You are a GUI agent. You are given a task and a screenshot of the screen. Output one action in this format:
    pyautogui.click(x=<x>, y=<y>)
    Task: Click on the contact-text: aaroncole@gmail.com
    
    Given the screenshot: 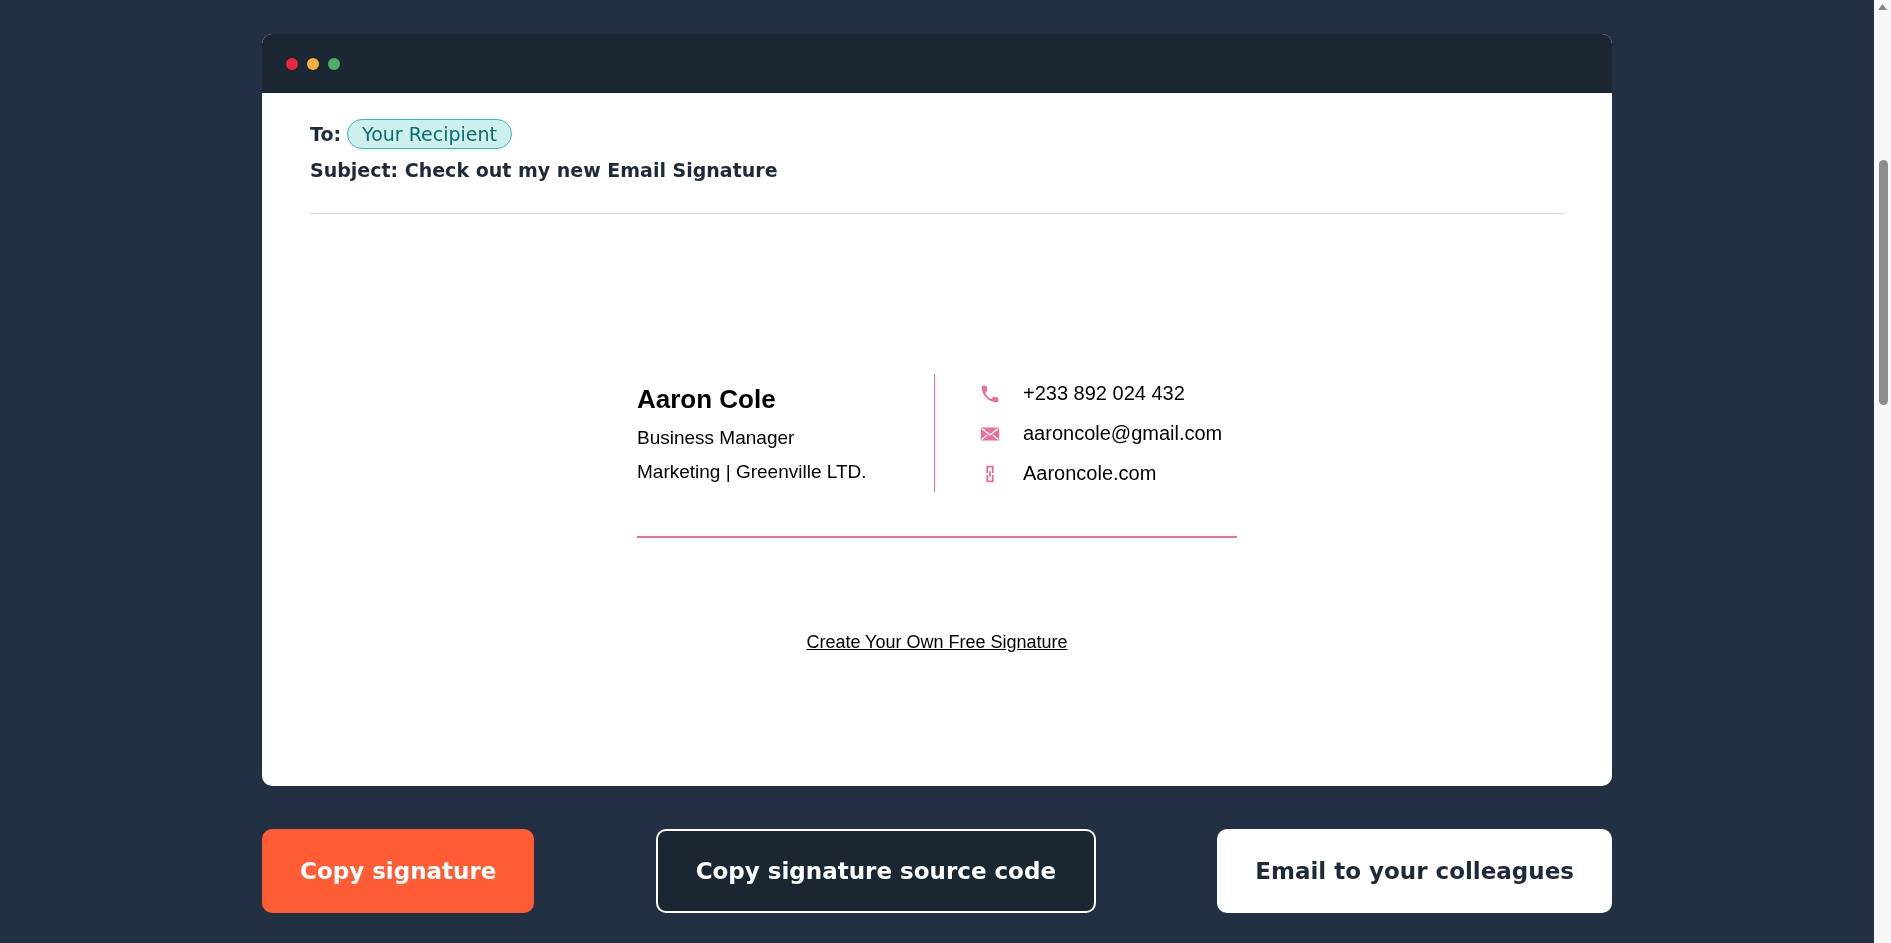 What is the action you would take?
    pyautogui.click(x=1123, y=433)
    